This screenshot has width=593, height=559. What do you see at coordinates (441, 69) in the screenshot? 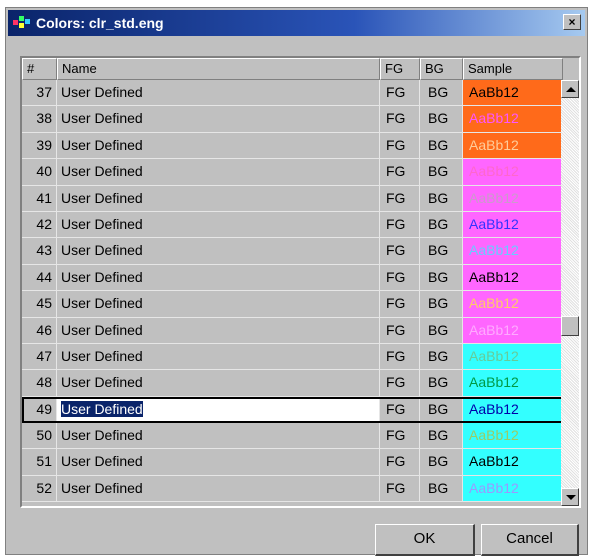
I see `column-header-bg: BG` at bounding box center [441, 69].